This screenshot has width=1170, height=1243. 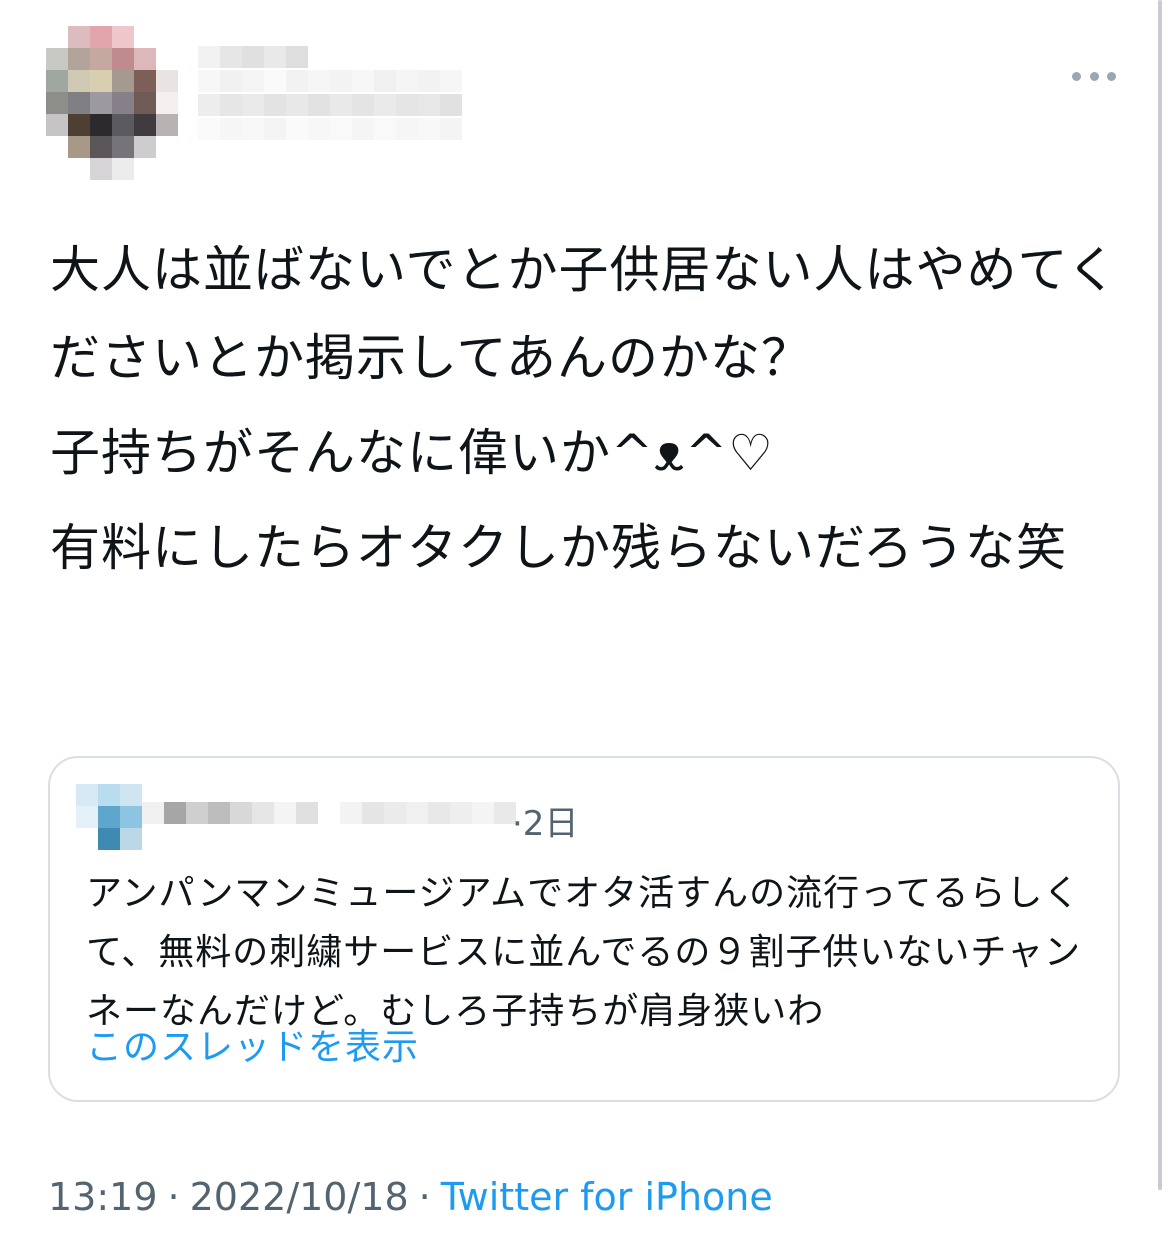 What do you see at coordinates (410, 1197) in the screenshot?
I see `tweet-meta: 13:19 · 2022/10/18 · Twitter for iPhone` at bounding box center [410, 1197].